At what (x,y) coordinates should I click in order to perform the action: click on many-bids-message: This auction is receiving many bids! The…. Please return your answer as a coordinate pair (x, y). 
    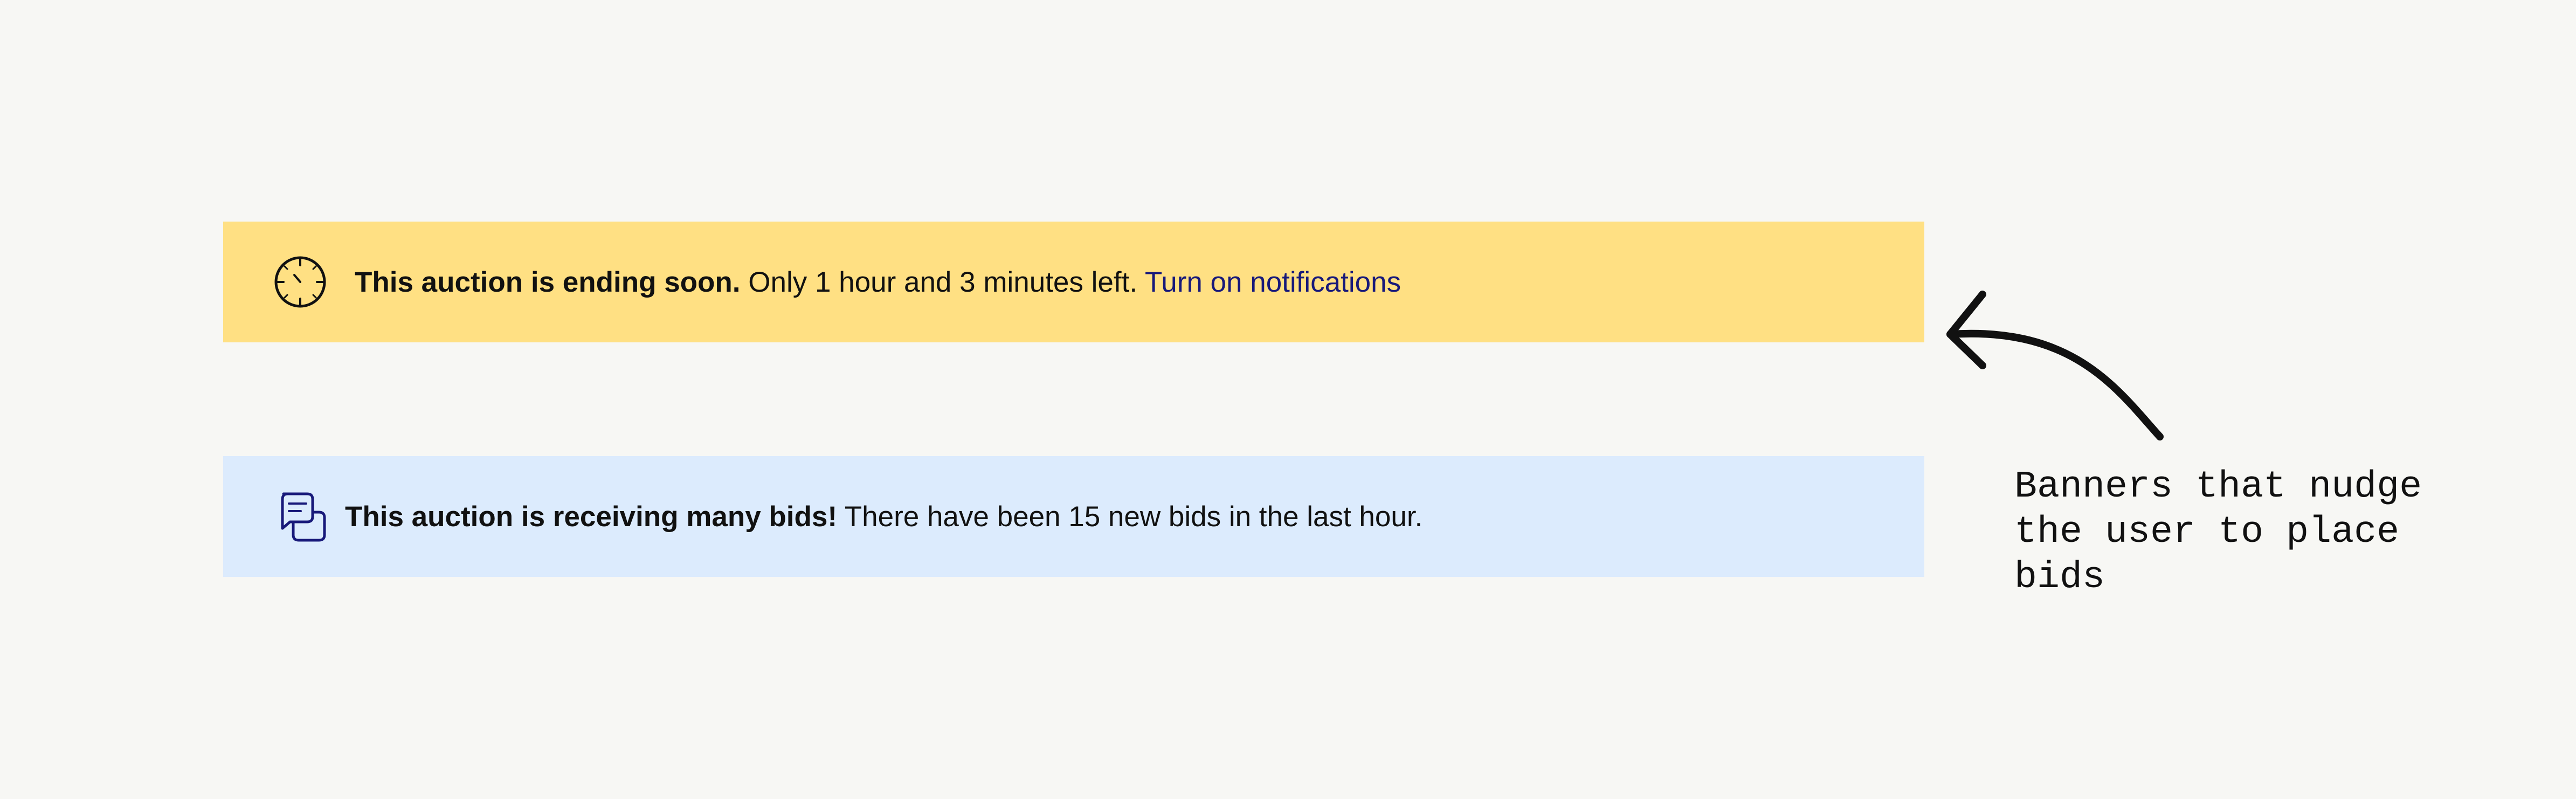
    Looking at the image, I should click on (883, 516).